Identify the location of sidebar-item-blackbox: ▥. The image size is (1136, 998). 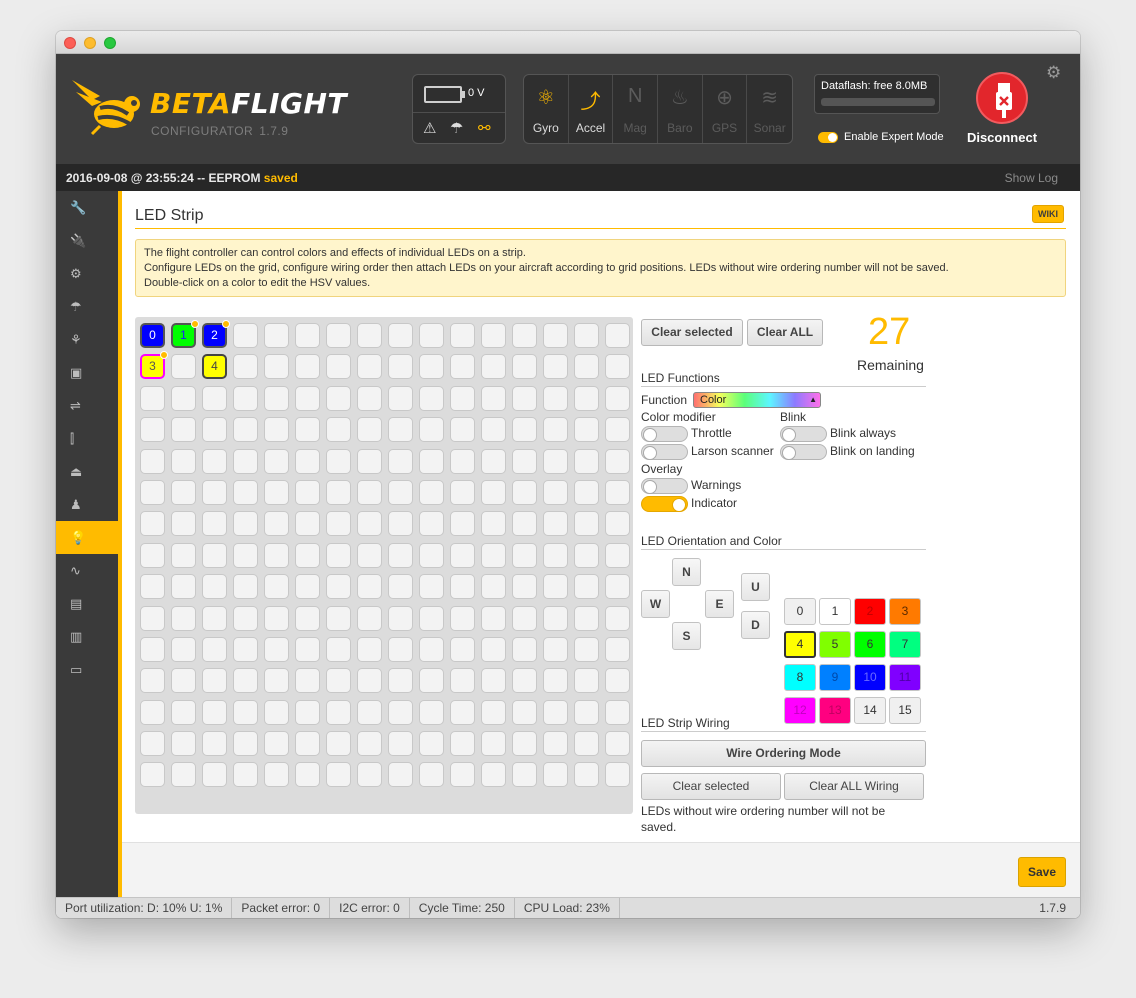
(87, 636).